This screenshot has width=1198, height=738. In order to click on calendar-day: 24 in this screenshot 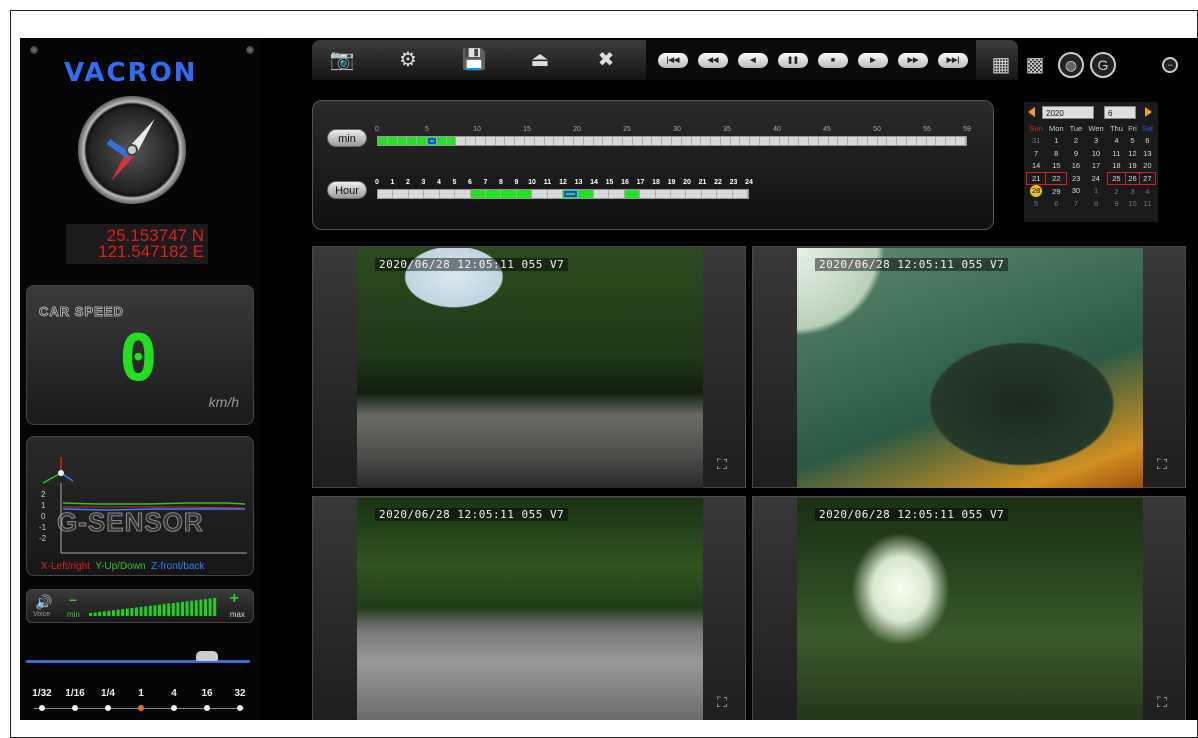, I will do `click(1096, 178)`.